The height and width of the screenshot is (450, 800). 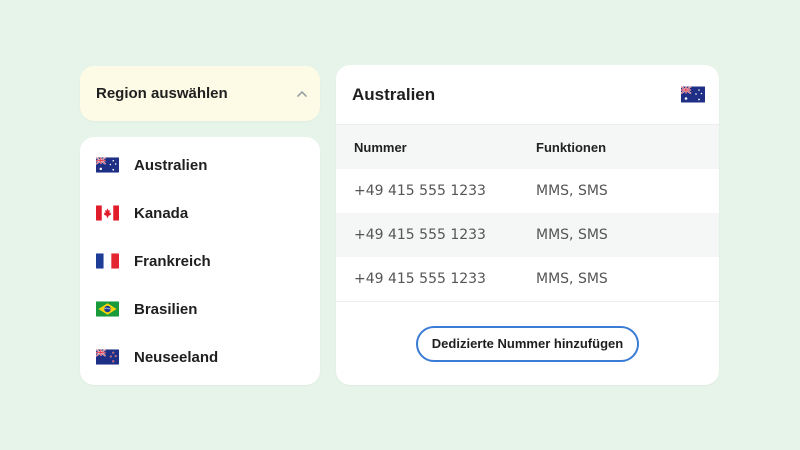 What do you see at coordinates (107, 261) in the screenshot?
I see `france-flag-icon` at bounding box center [107, 261].